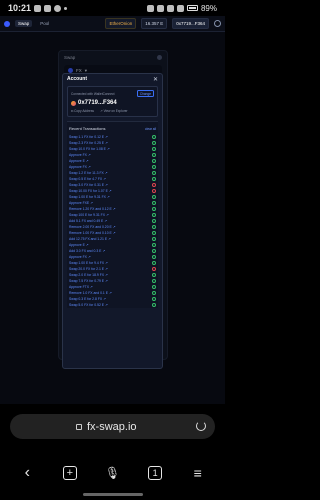 Image resolution: width=320 pixels, height=500 pixels. I want to click on wallet-button: 0x7719...F364, so click(190, 23).